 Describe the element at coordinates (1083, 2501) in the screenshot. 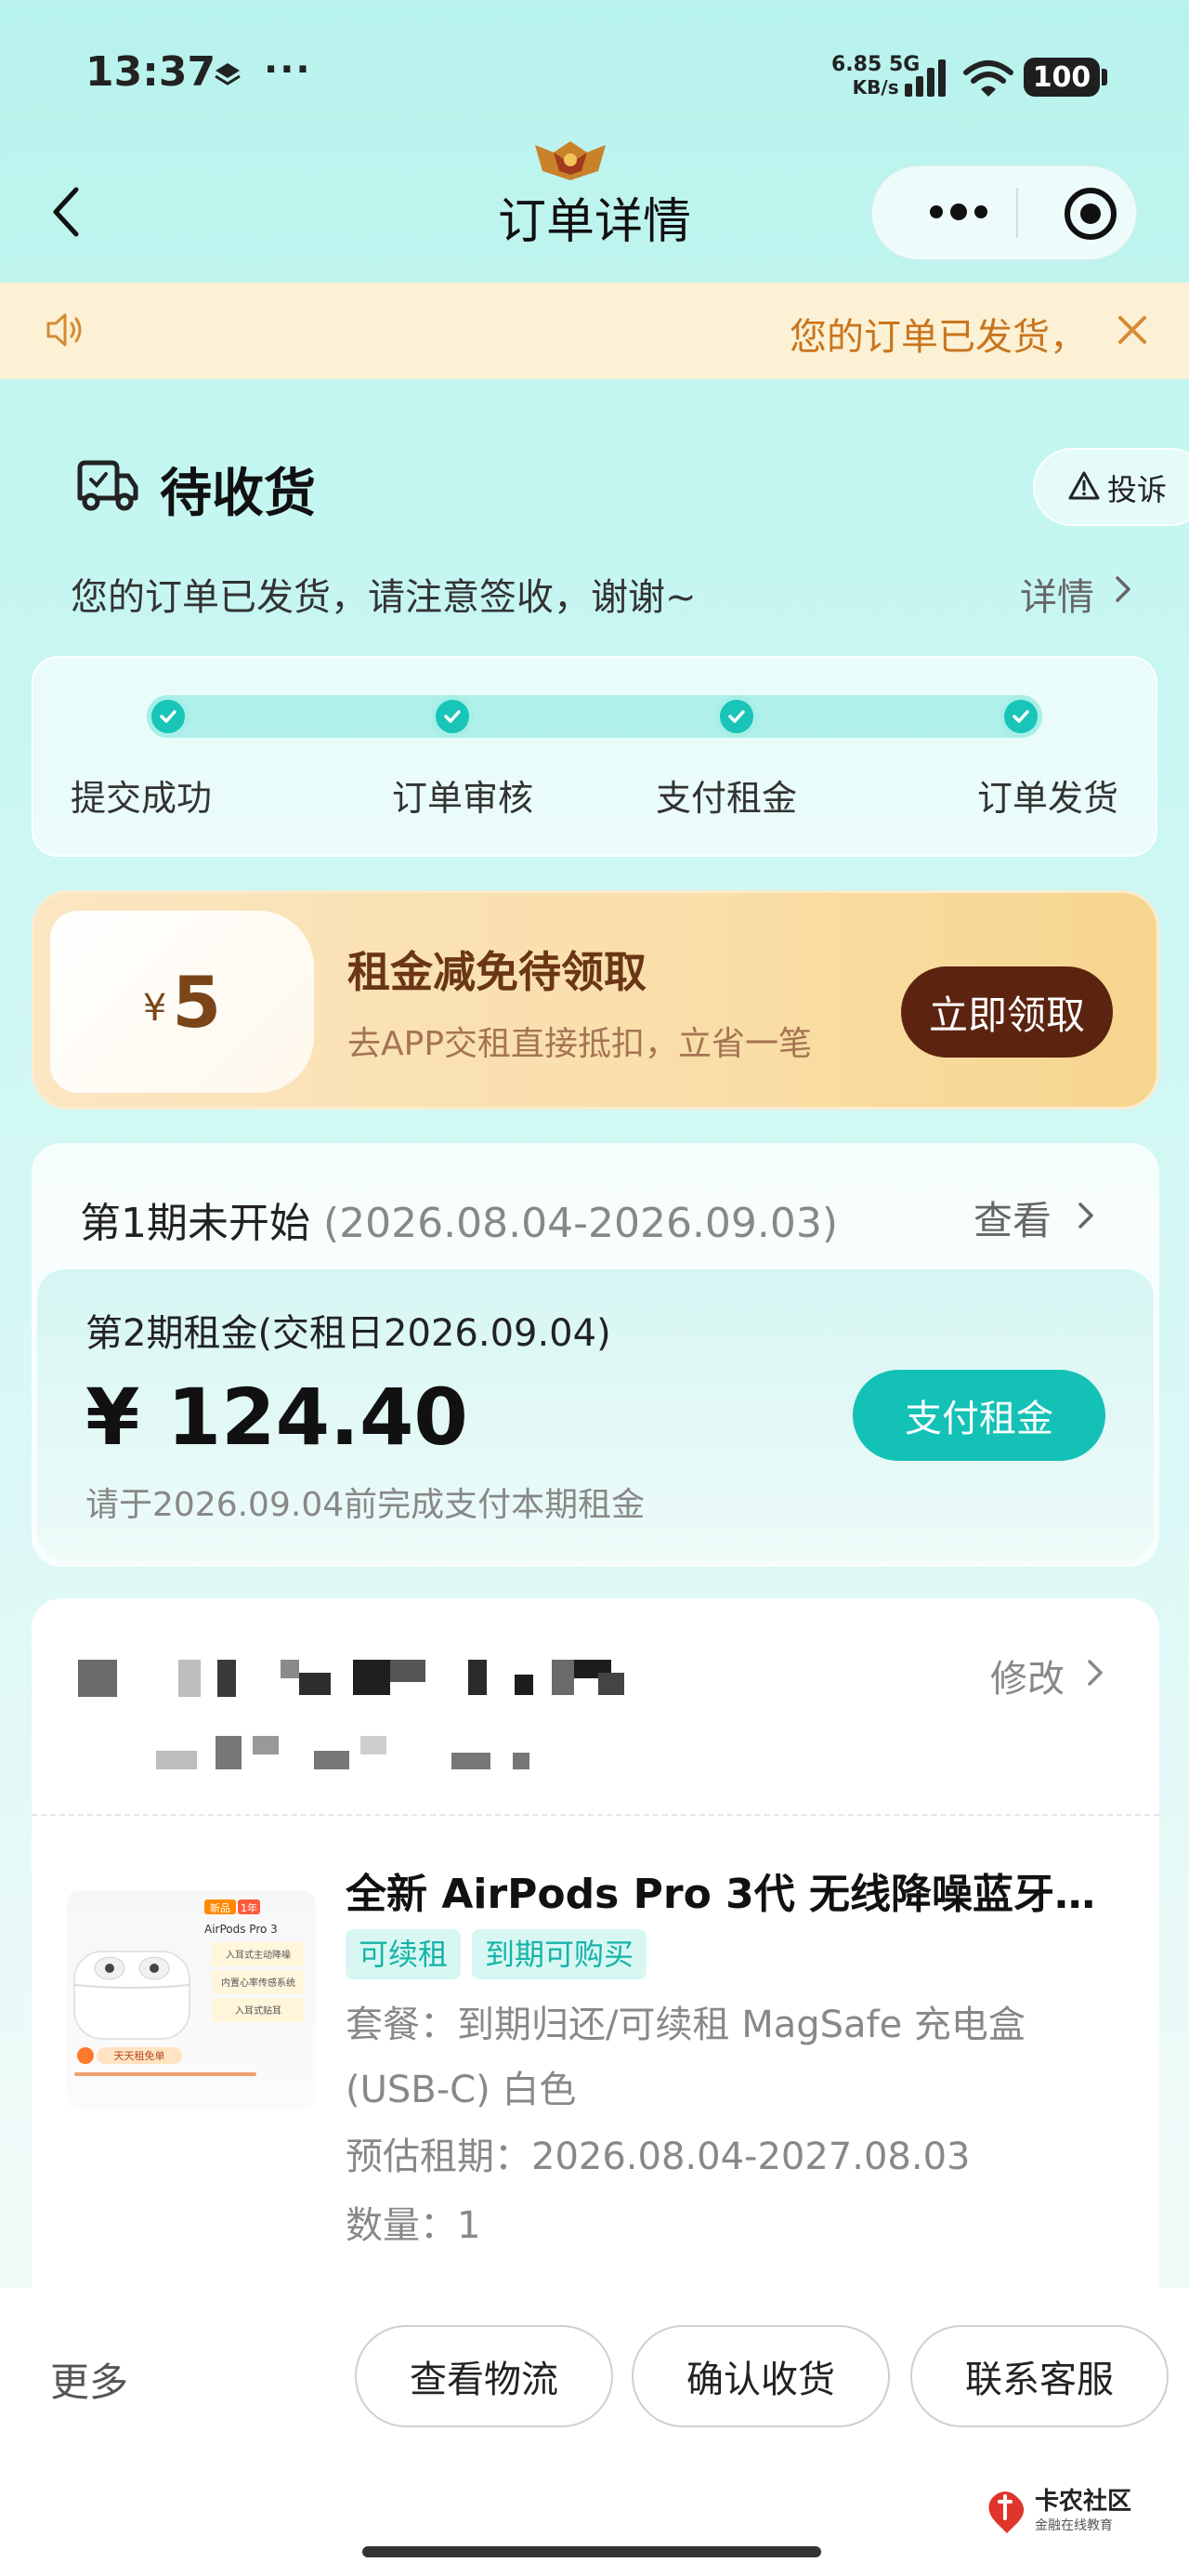

I see `watermark-name: 卡农社区` at that location.